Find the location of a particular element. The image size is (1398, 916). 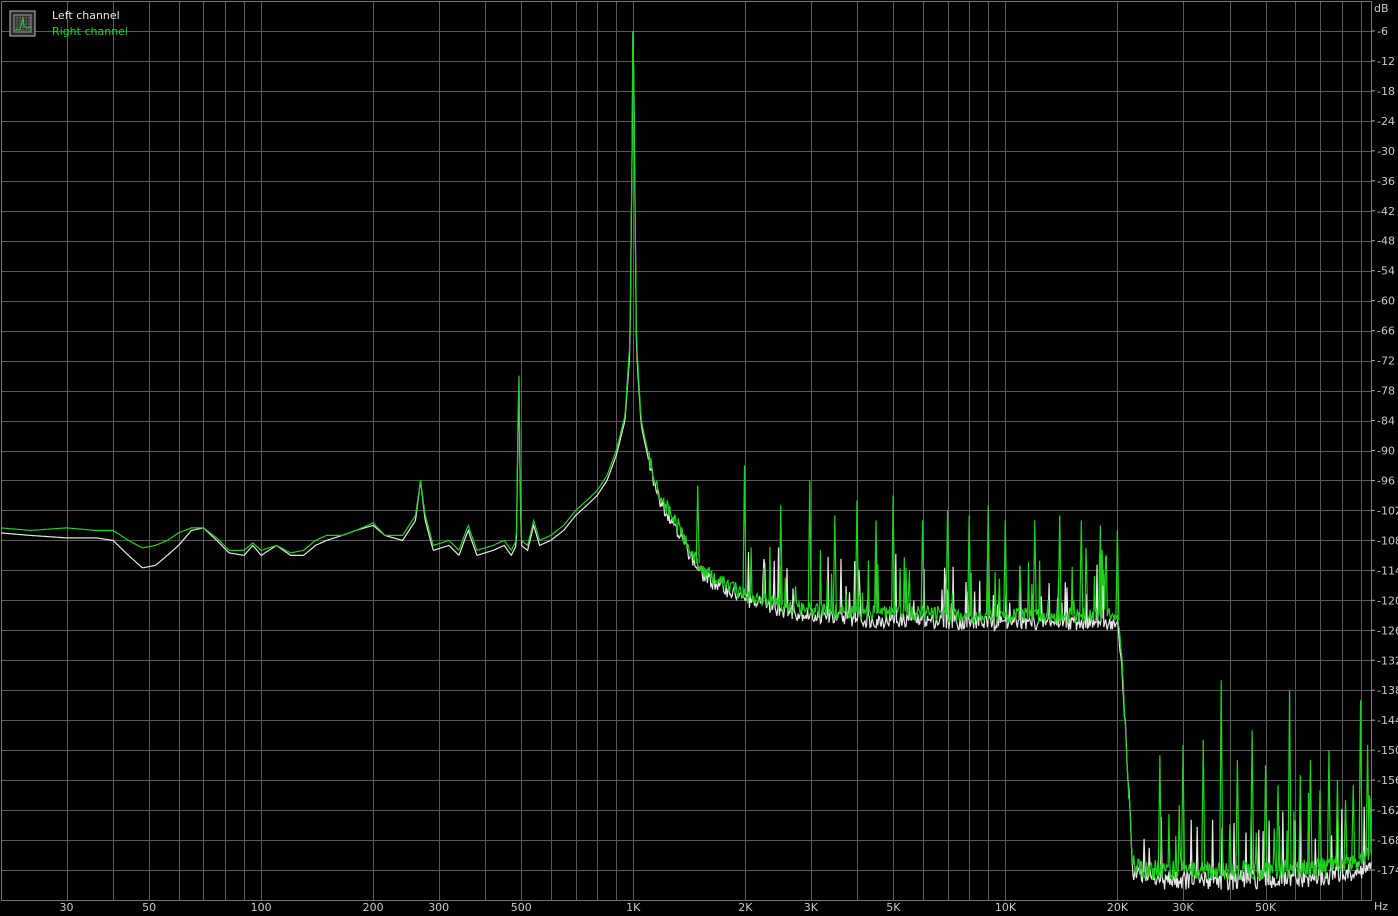

legend-item-left-channel: Left channel is located at coordinates (86, 15).